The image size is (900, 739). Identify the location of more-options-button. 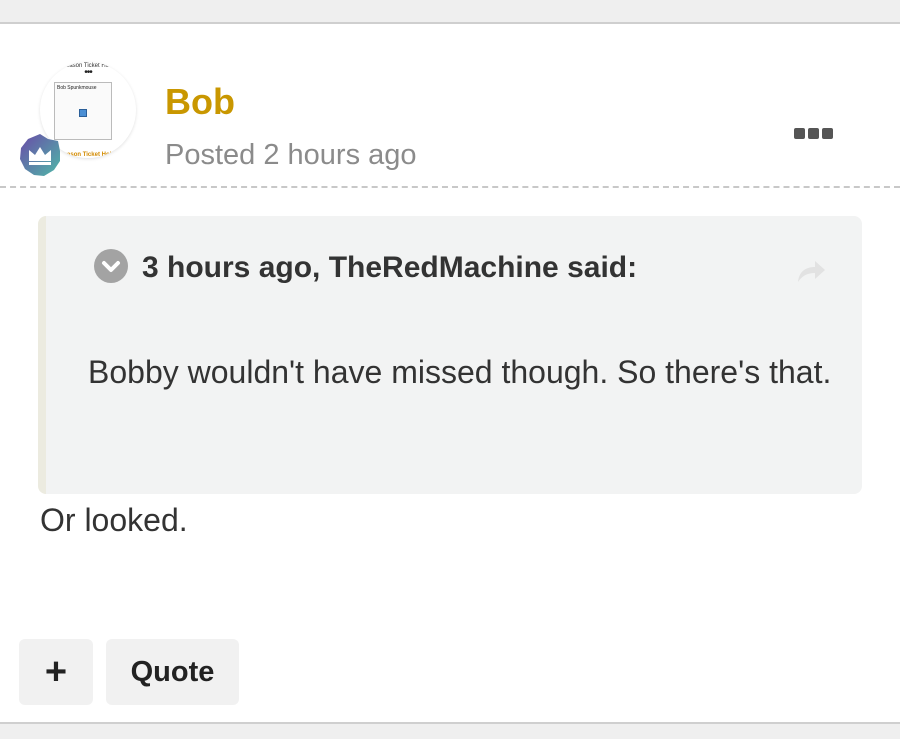
(814, 137).